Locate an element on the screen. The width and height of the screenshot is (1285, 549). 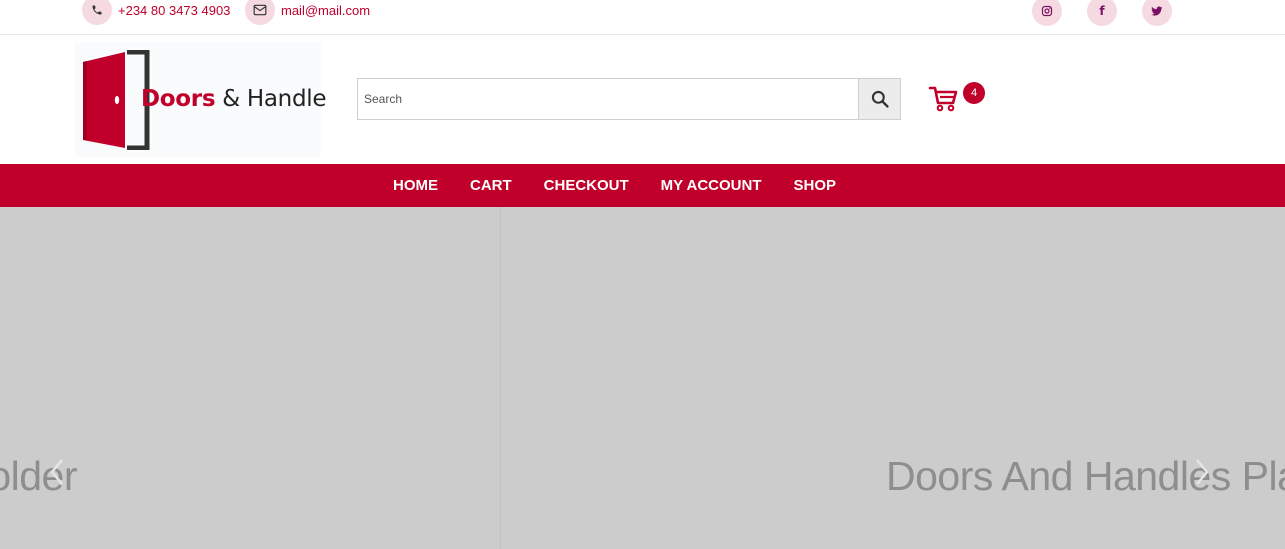
nav-item-shop: SHOP is located at coordinates (815, 185).